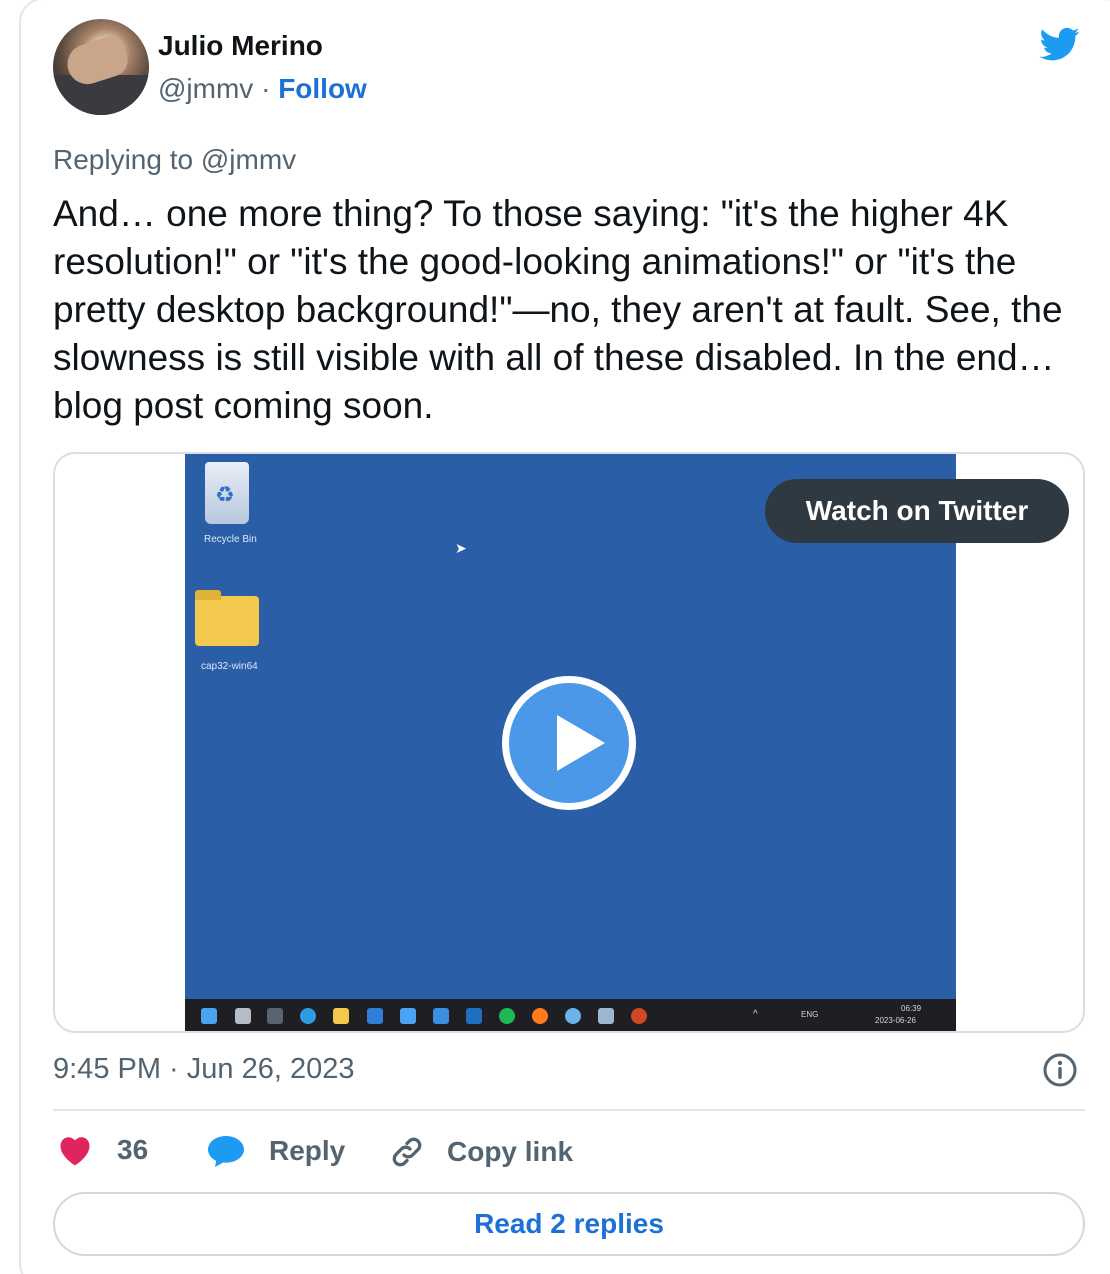  Describe the element at coordinates (375, 1016) in the screenshot. I see `vscode-icon` at that location.